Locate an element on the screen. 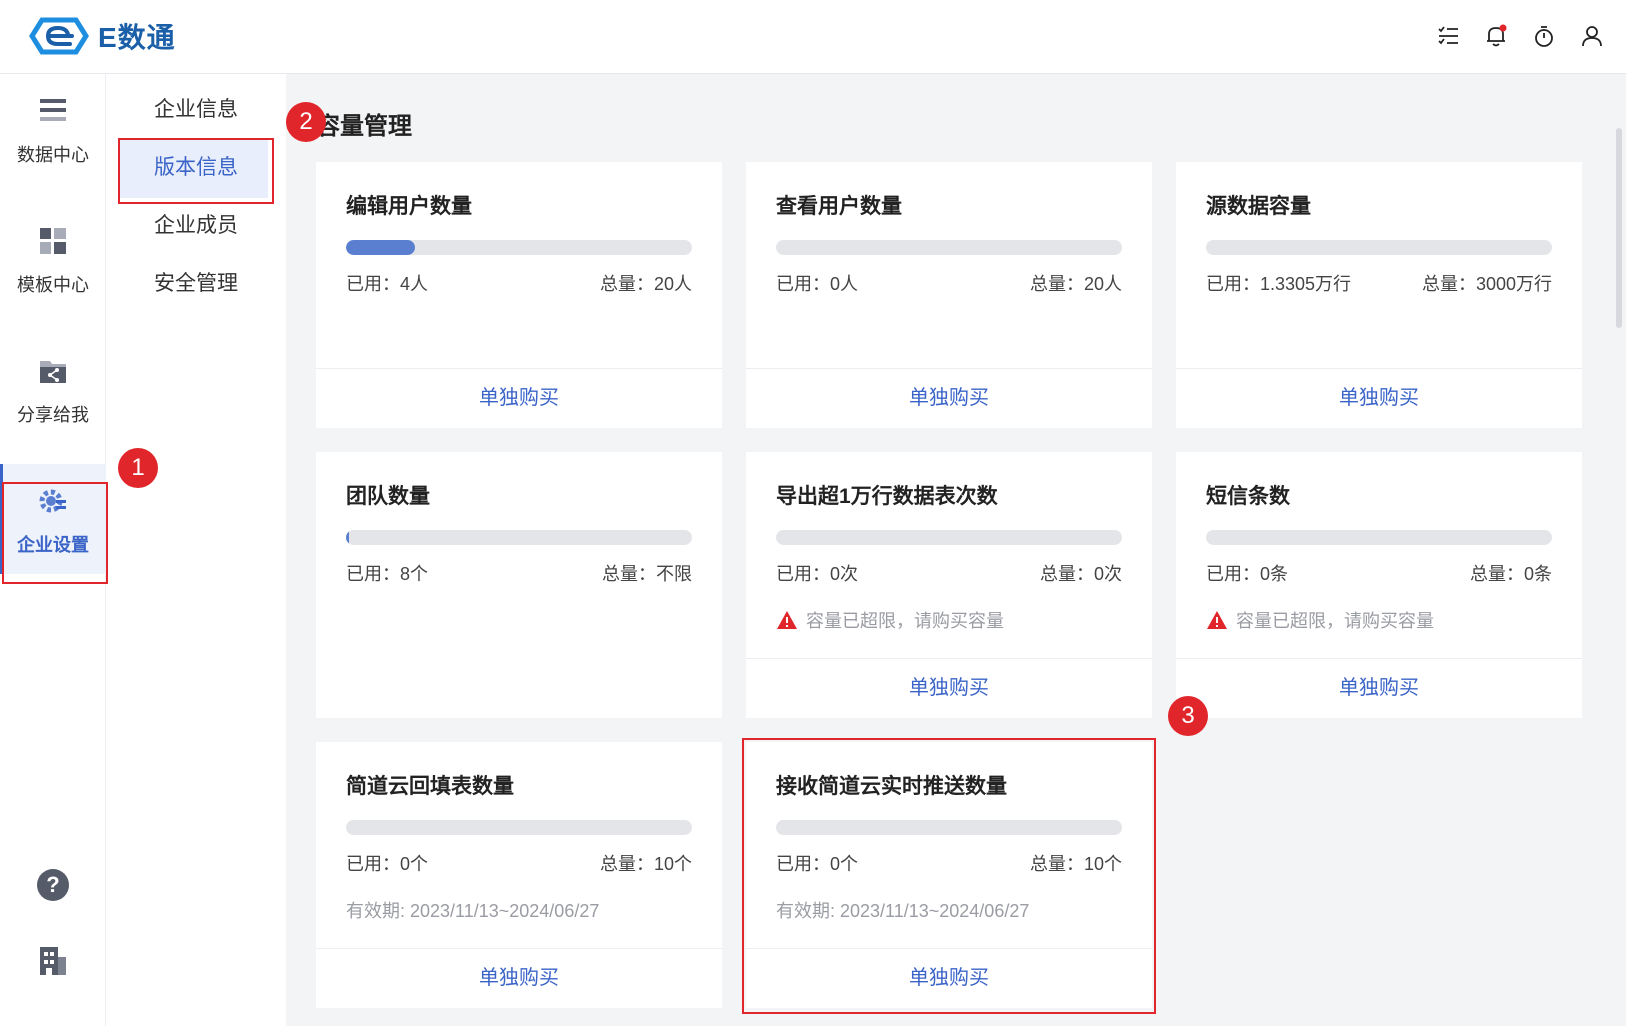  task-list-icon is located at coordinates (1448, 36).